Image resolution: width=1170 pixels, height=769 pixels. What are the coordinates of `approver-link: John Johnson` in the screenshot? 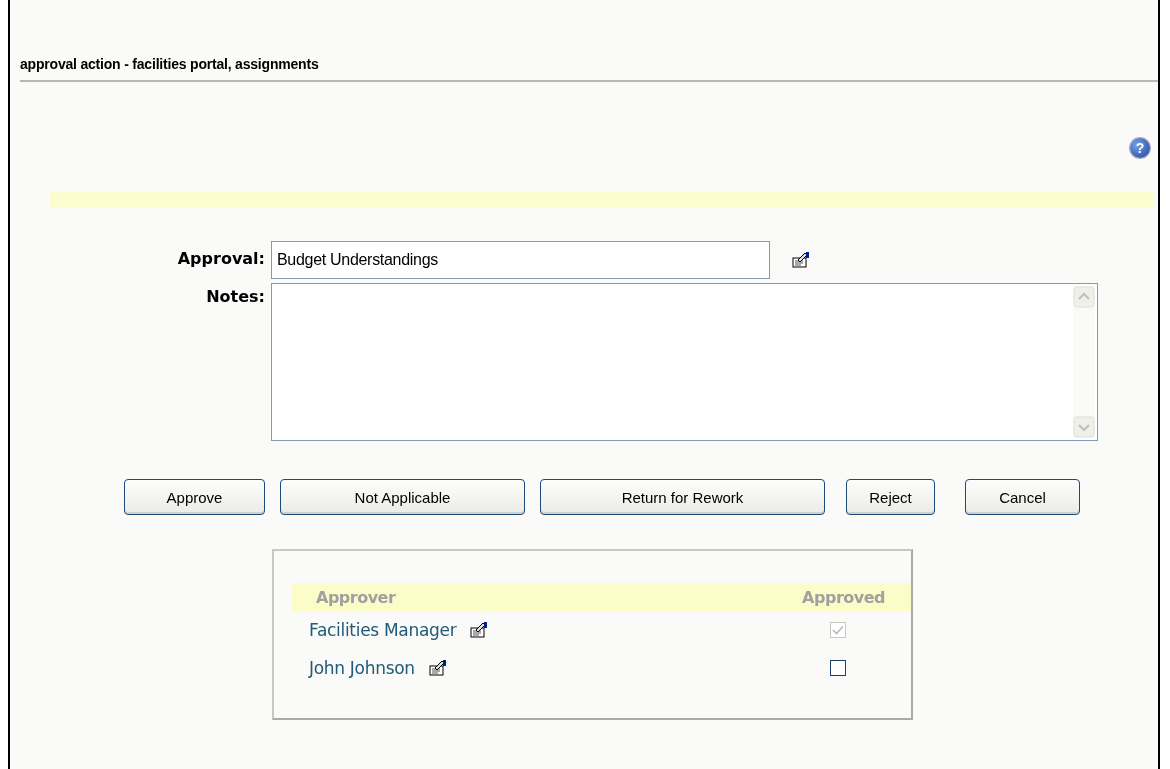 It's located at (362, 668).